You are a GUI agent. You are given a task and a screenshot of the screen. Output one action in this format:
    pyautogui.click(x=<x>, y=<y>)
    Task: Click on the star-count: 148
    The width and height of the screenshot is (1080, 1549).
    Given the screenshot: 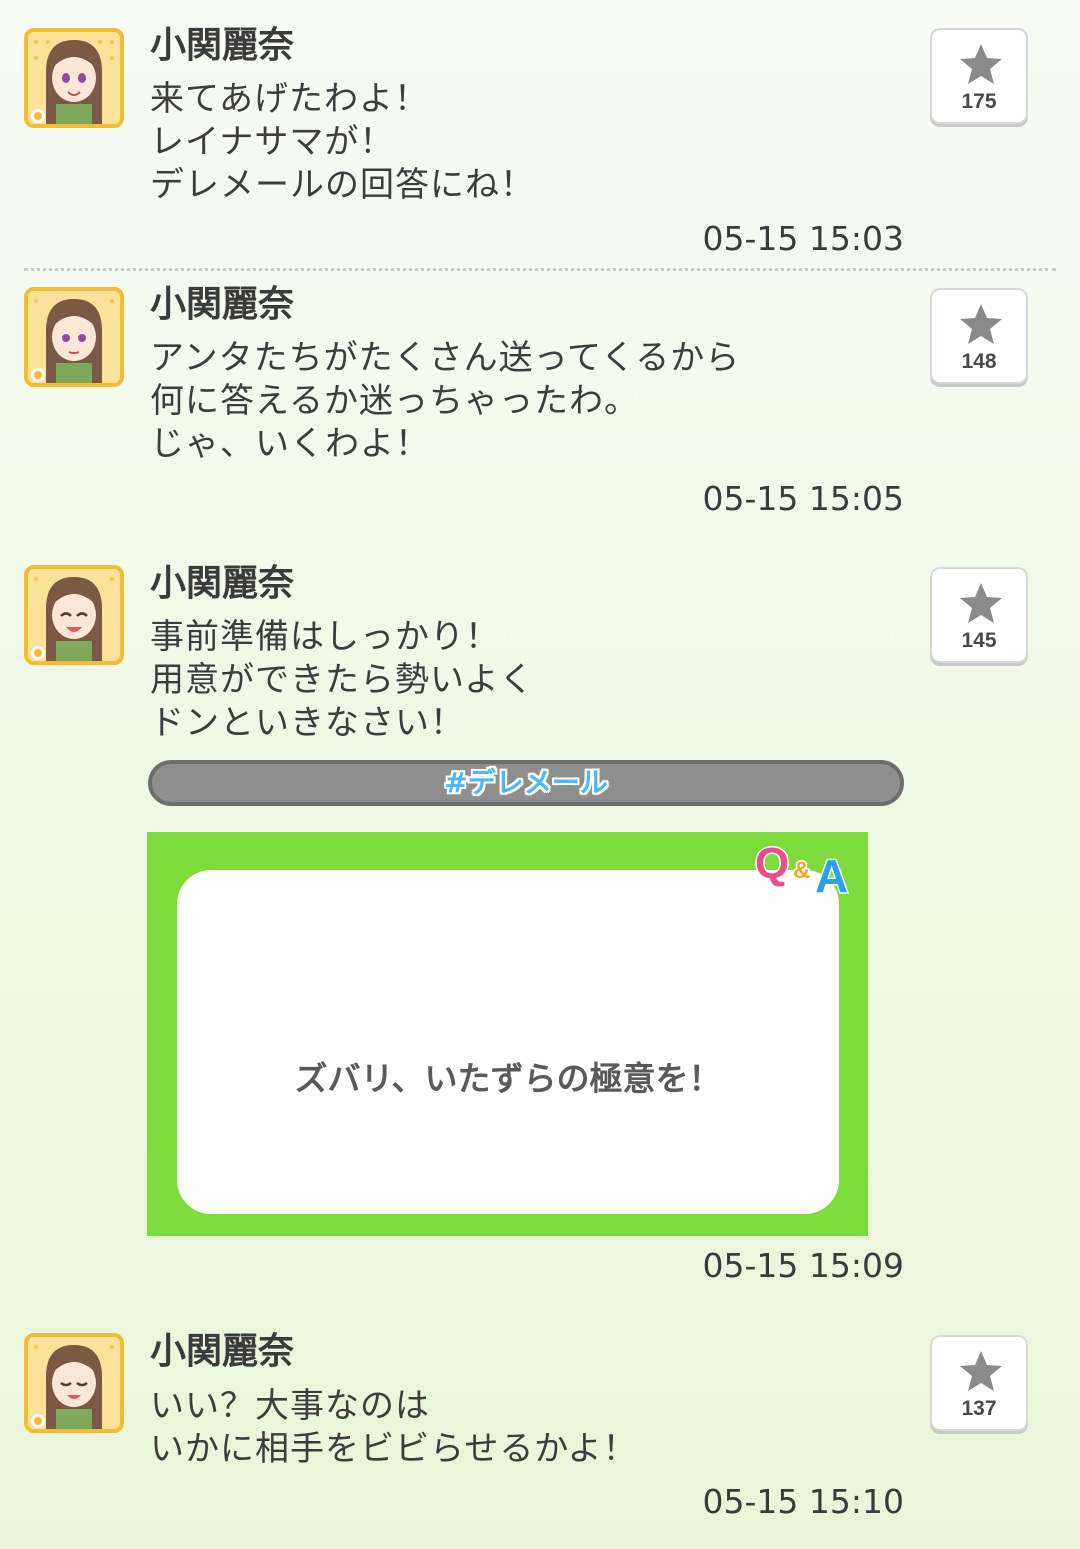 What is the action you would take?
    pyautogui.click(x=979, y=361)
    